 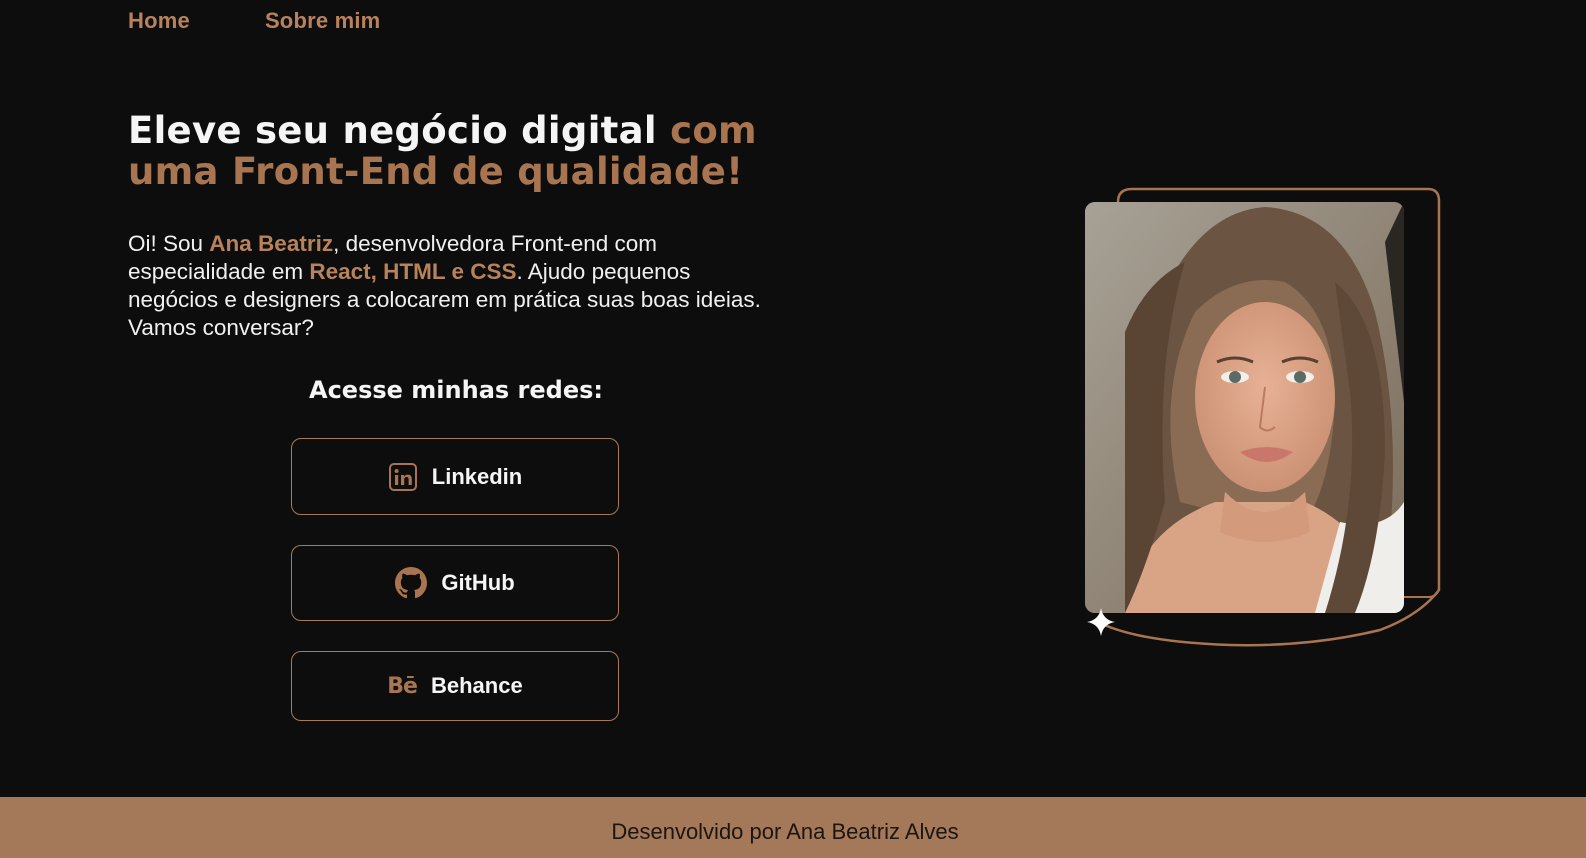 What do you see at coordinates (271, 243) in the screenshot?
I see `intro-name: Ana Beatriz` at bounding box center [271, 243].